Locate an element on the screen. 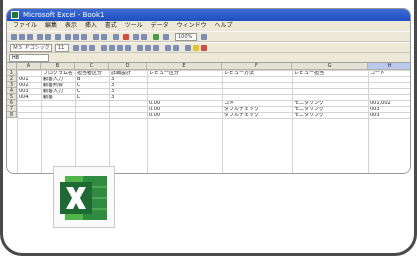 The height and width of the screenshot is (256, 417). window-title: Microsoft Excel - Book1 is located at coordinates (64, 15).